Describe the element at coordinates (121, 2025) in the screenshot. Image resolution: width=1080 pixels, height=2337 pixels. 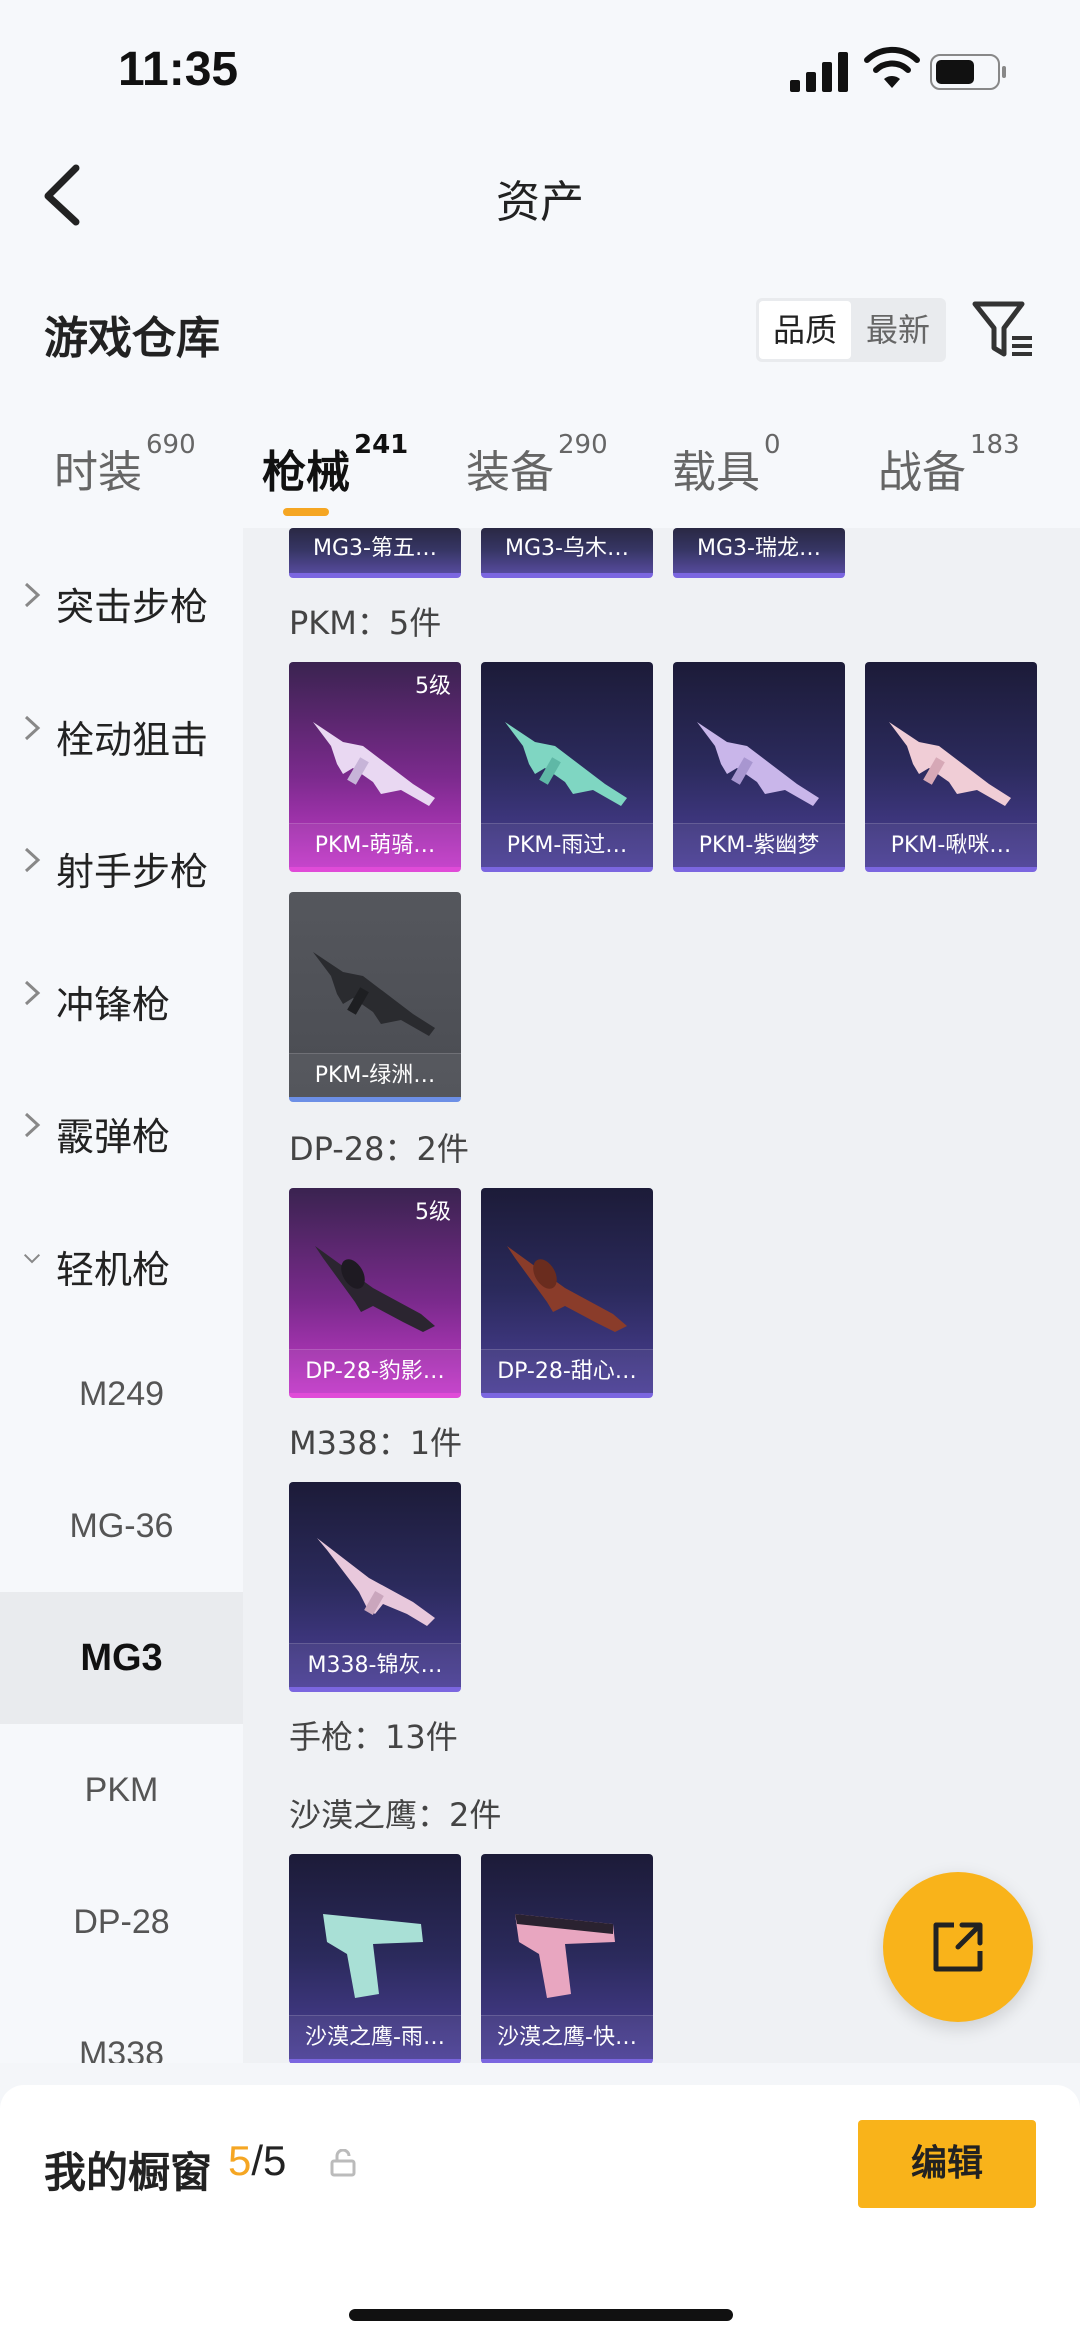
I see `sidebar-sub-m338: M338` at that location.